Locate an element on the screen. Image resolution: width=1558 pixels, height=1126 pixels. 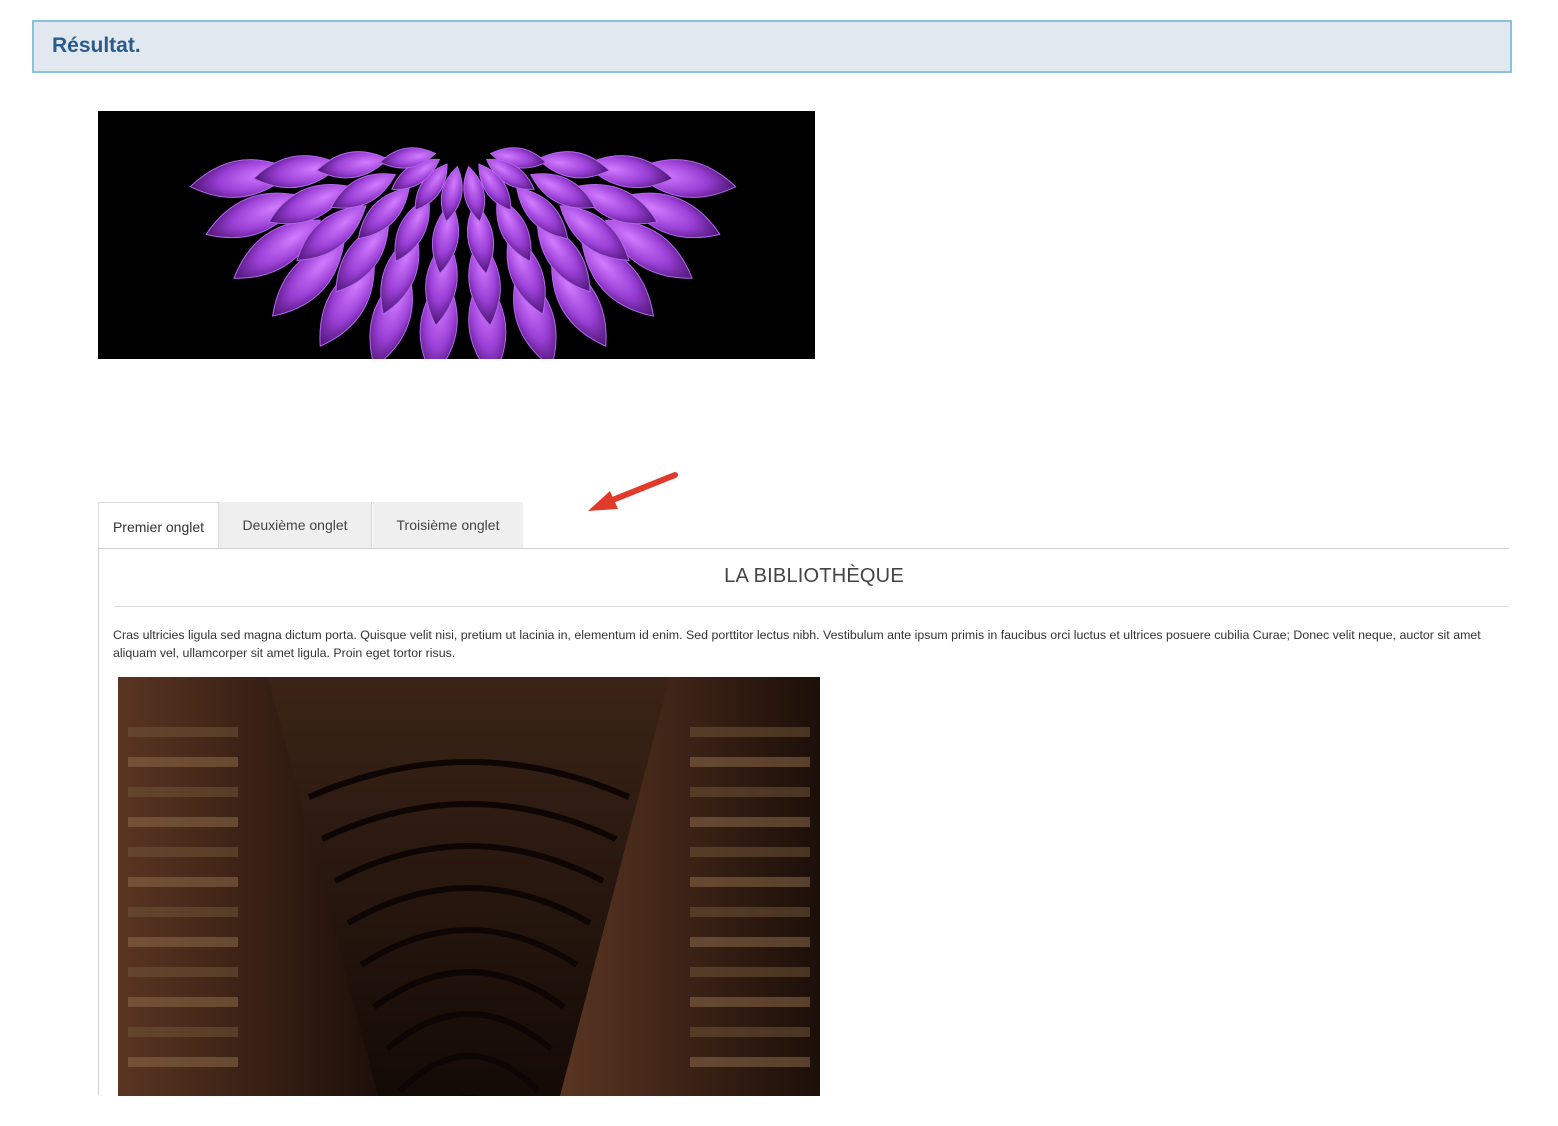
result-title: Résultat. is located at coordinates (96, 45).